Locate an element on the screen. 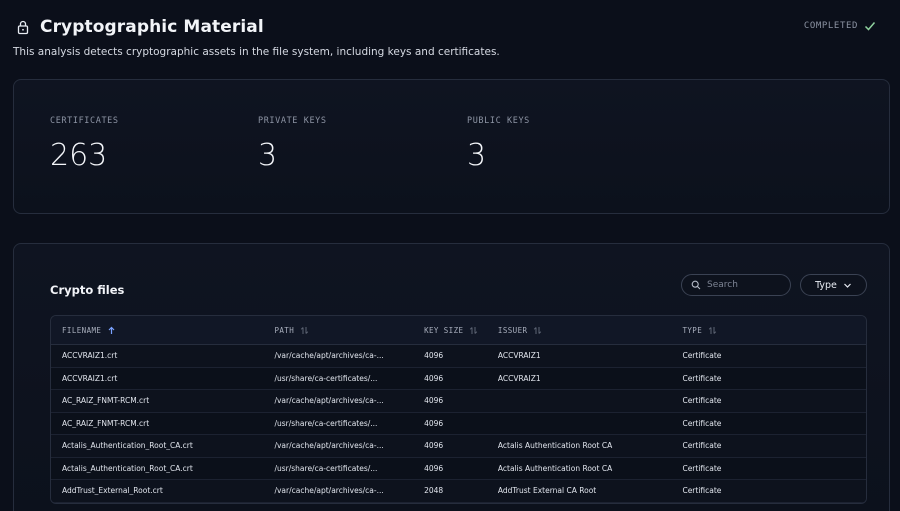 The height and width of the screenshot is (511, 900). stat-private-keys: PRIVATE KEYS 3 is located at coordinates (292, 144).